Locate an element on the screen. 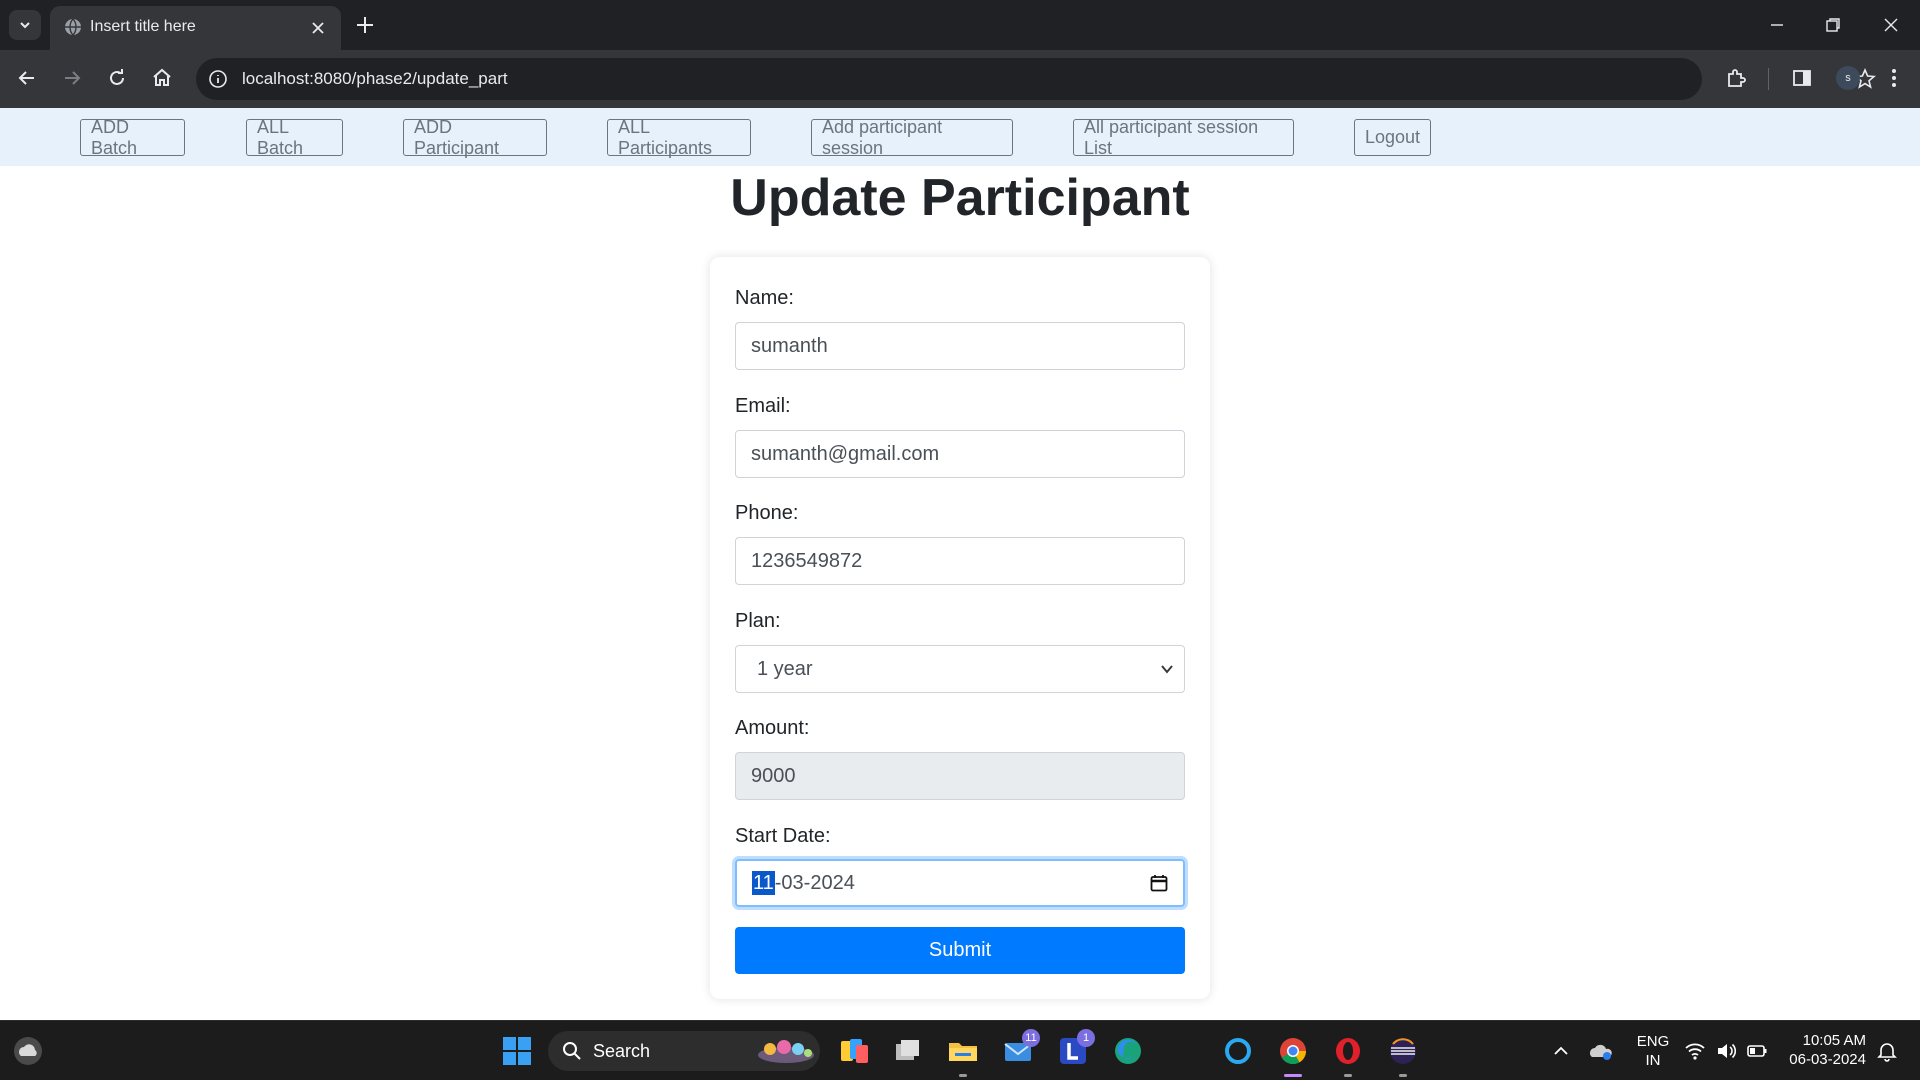 The height and width of the screenshot is (1080, 1920). taskbar-file-explorer is located at coordinates (963, 1055).